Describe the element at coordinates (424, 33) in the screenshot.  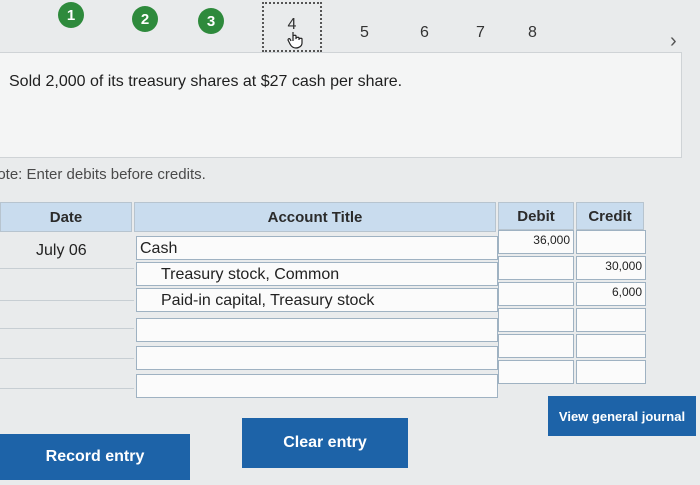
I see `step-6-button: 6` at that location.